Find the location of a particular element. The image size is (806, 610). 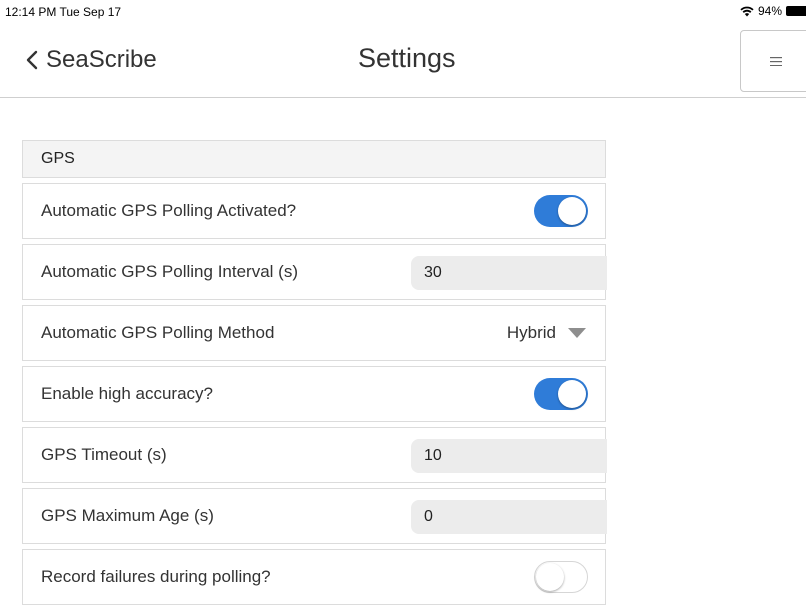

auto-polling-toggle is located at coordinates (561, 211).